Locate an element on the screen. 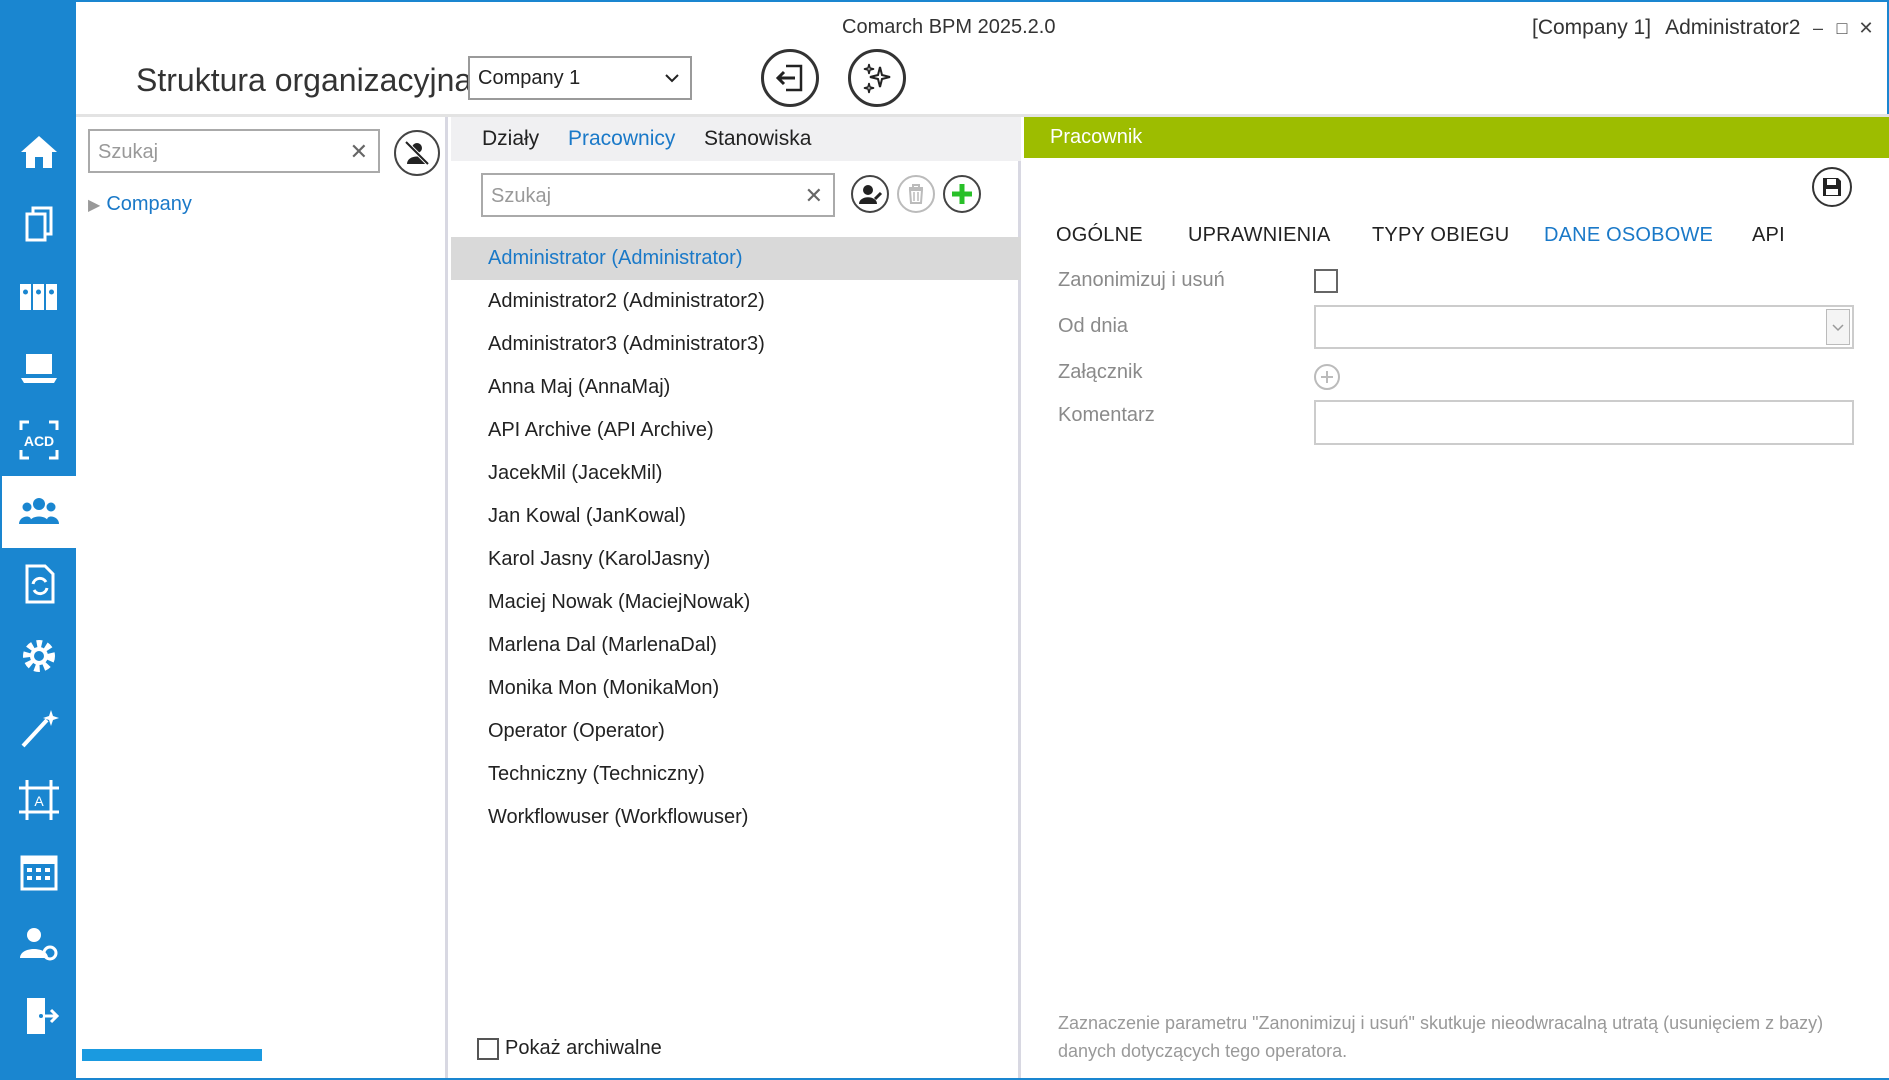 The image size is (1889, 1080). nav-documents is located at coordinates (39, 224).